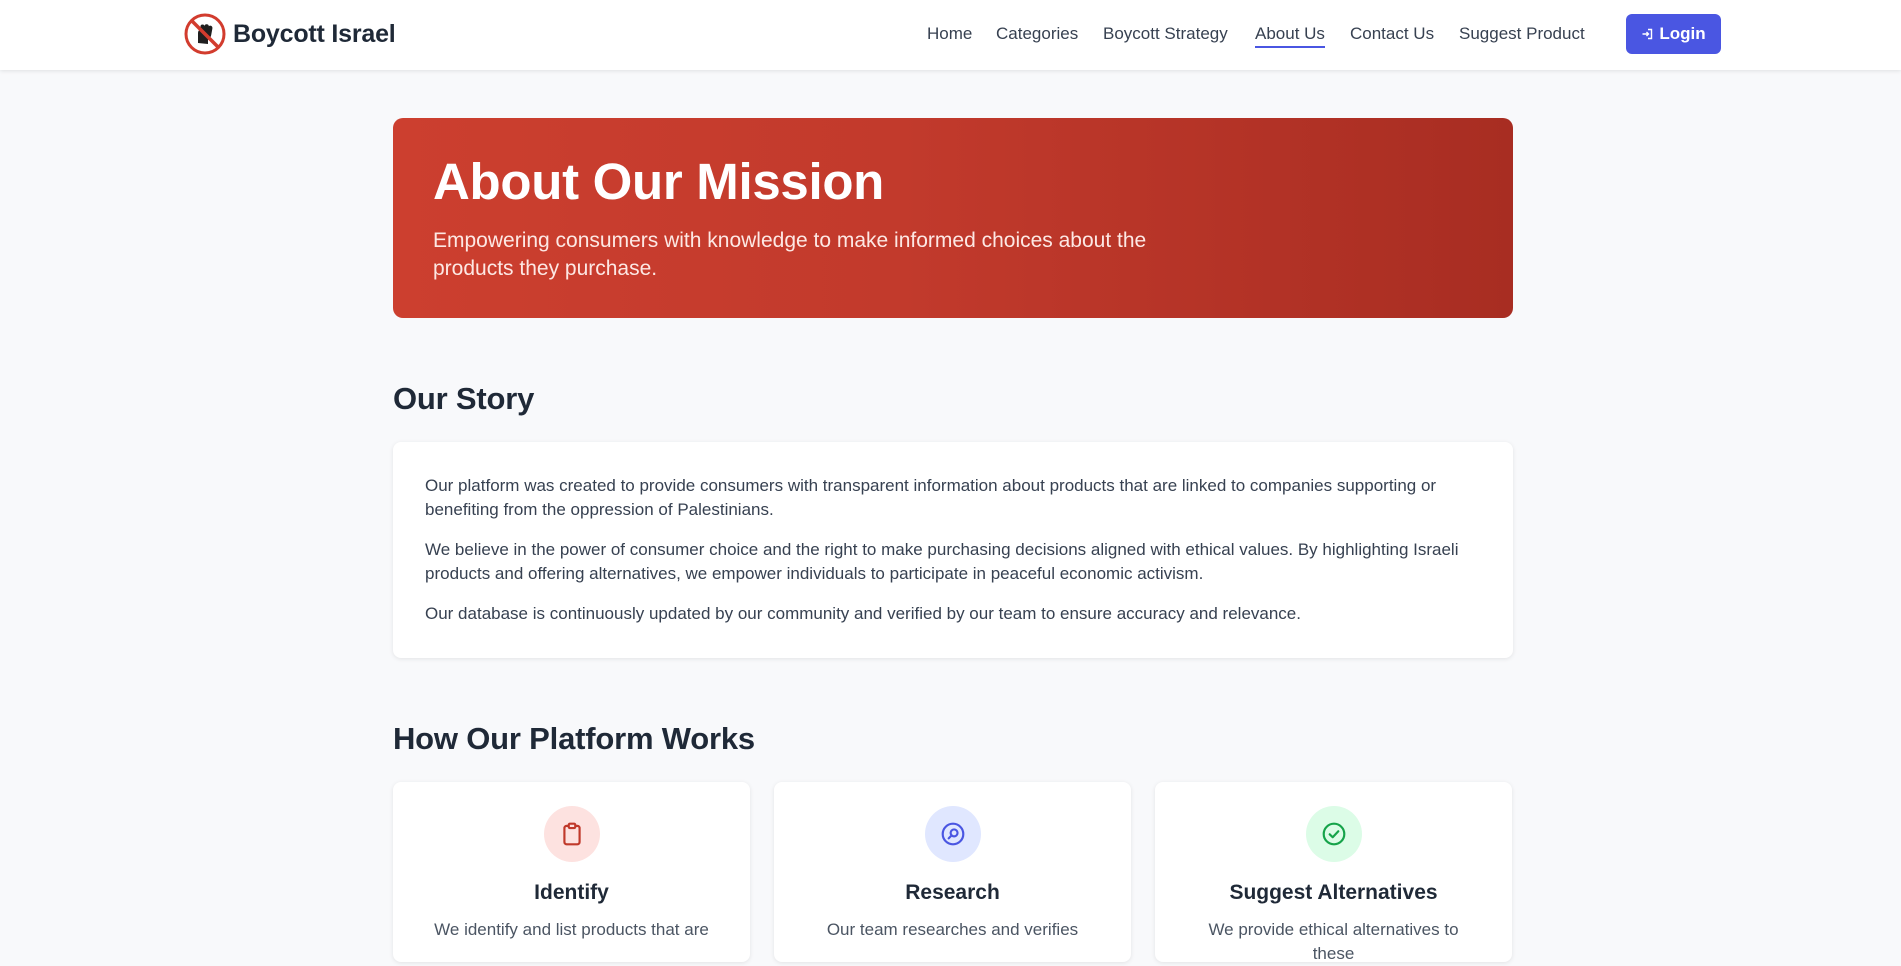 The height and width of the screenshot is (966, 1901). I want to click on feature-description: Our team researches and verifies, so click(952, 929).